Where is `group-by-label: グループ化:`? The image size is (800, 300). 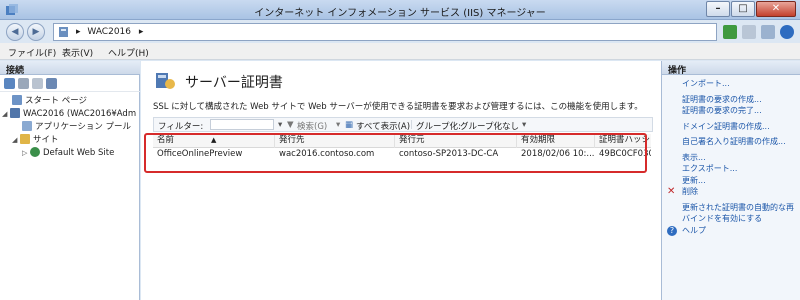
group-by-label: グループ化: is located at coordinates (438, 127).